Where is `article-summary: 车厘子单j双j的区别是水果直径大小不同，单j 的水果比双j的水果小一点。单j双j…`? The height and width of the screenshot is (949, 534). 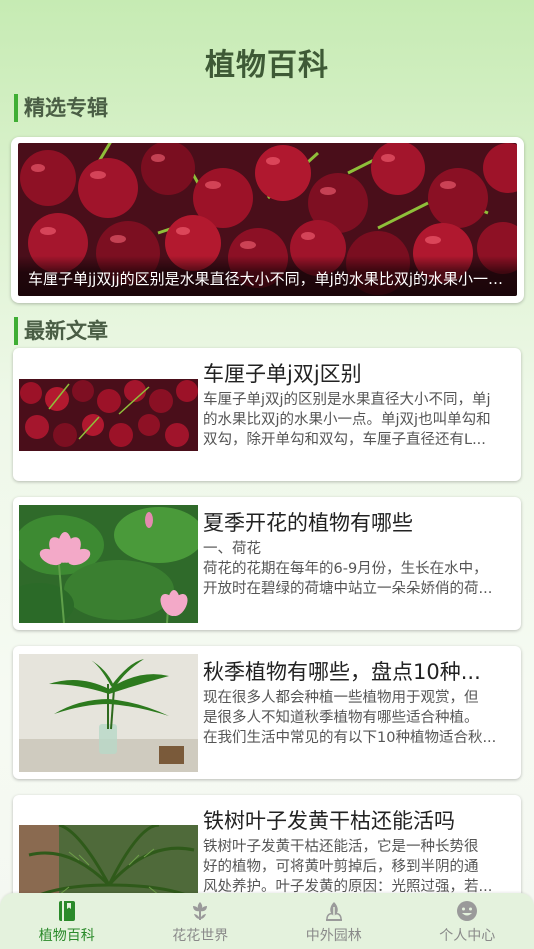 article-summary: 车厘子单j双j的区别是水果直径大小不同，单j 的水果比双j的水果小一点。单j双j… is located at coordinates (347, 420).